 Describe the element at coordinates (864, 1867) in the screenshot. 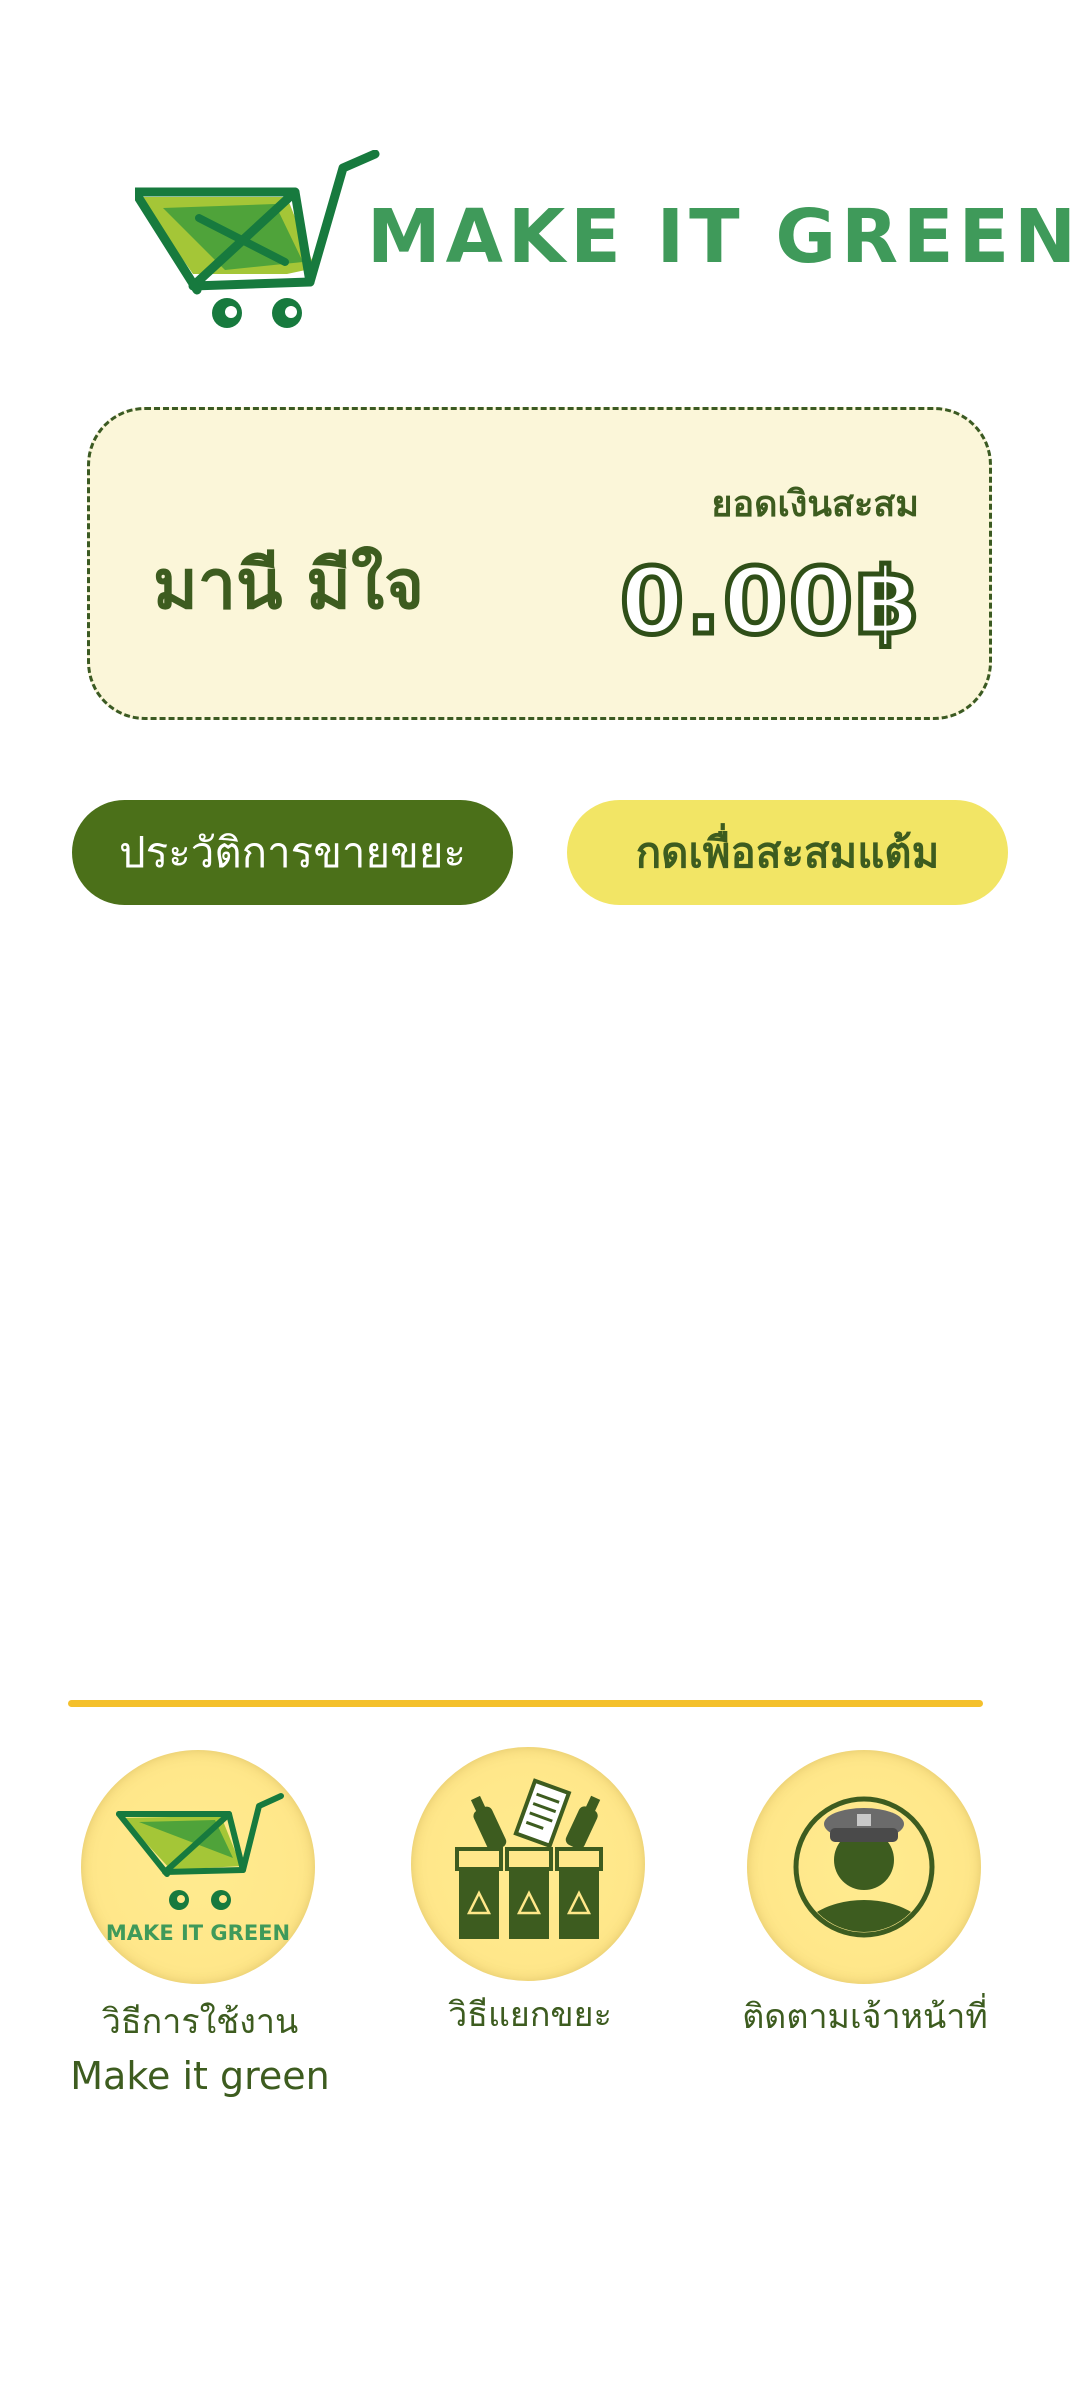

I see `officer-icon` at that location.